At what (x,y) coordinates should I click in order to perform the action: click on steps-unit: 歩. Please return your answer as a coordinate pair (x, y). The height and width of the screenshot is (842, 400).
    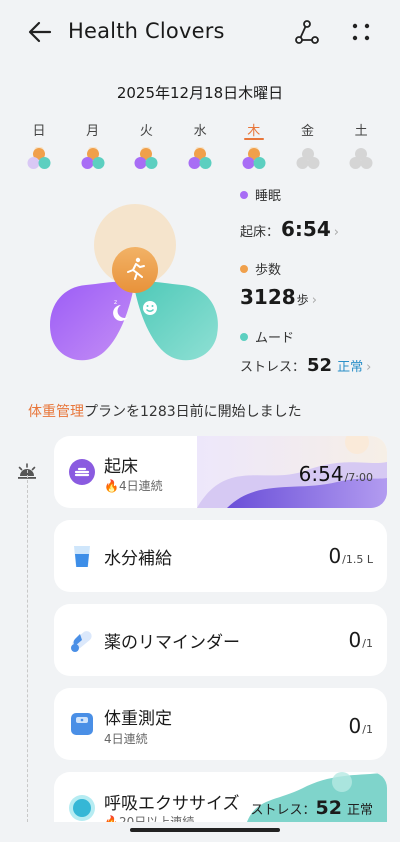
    Looking at the image, I should click on (302, 300).